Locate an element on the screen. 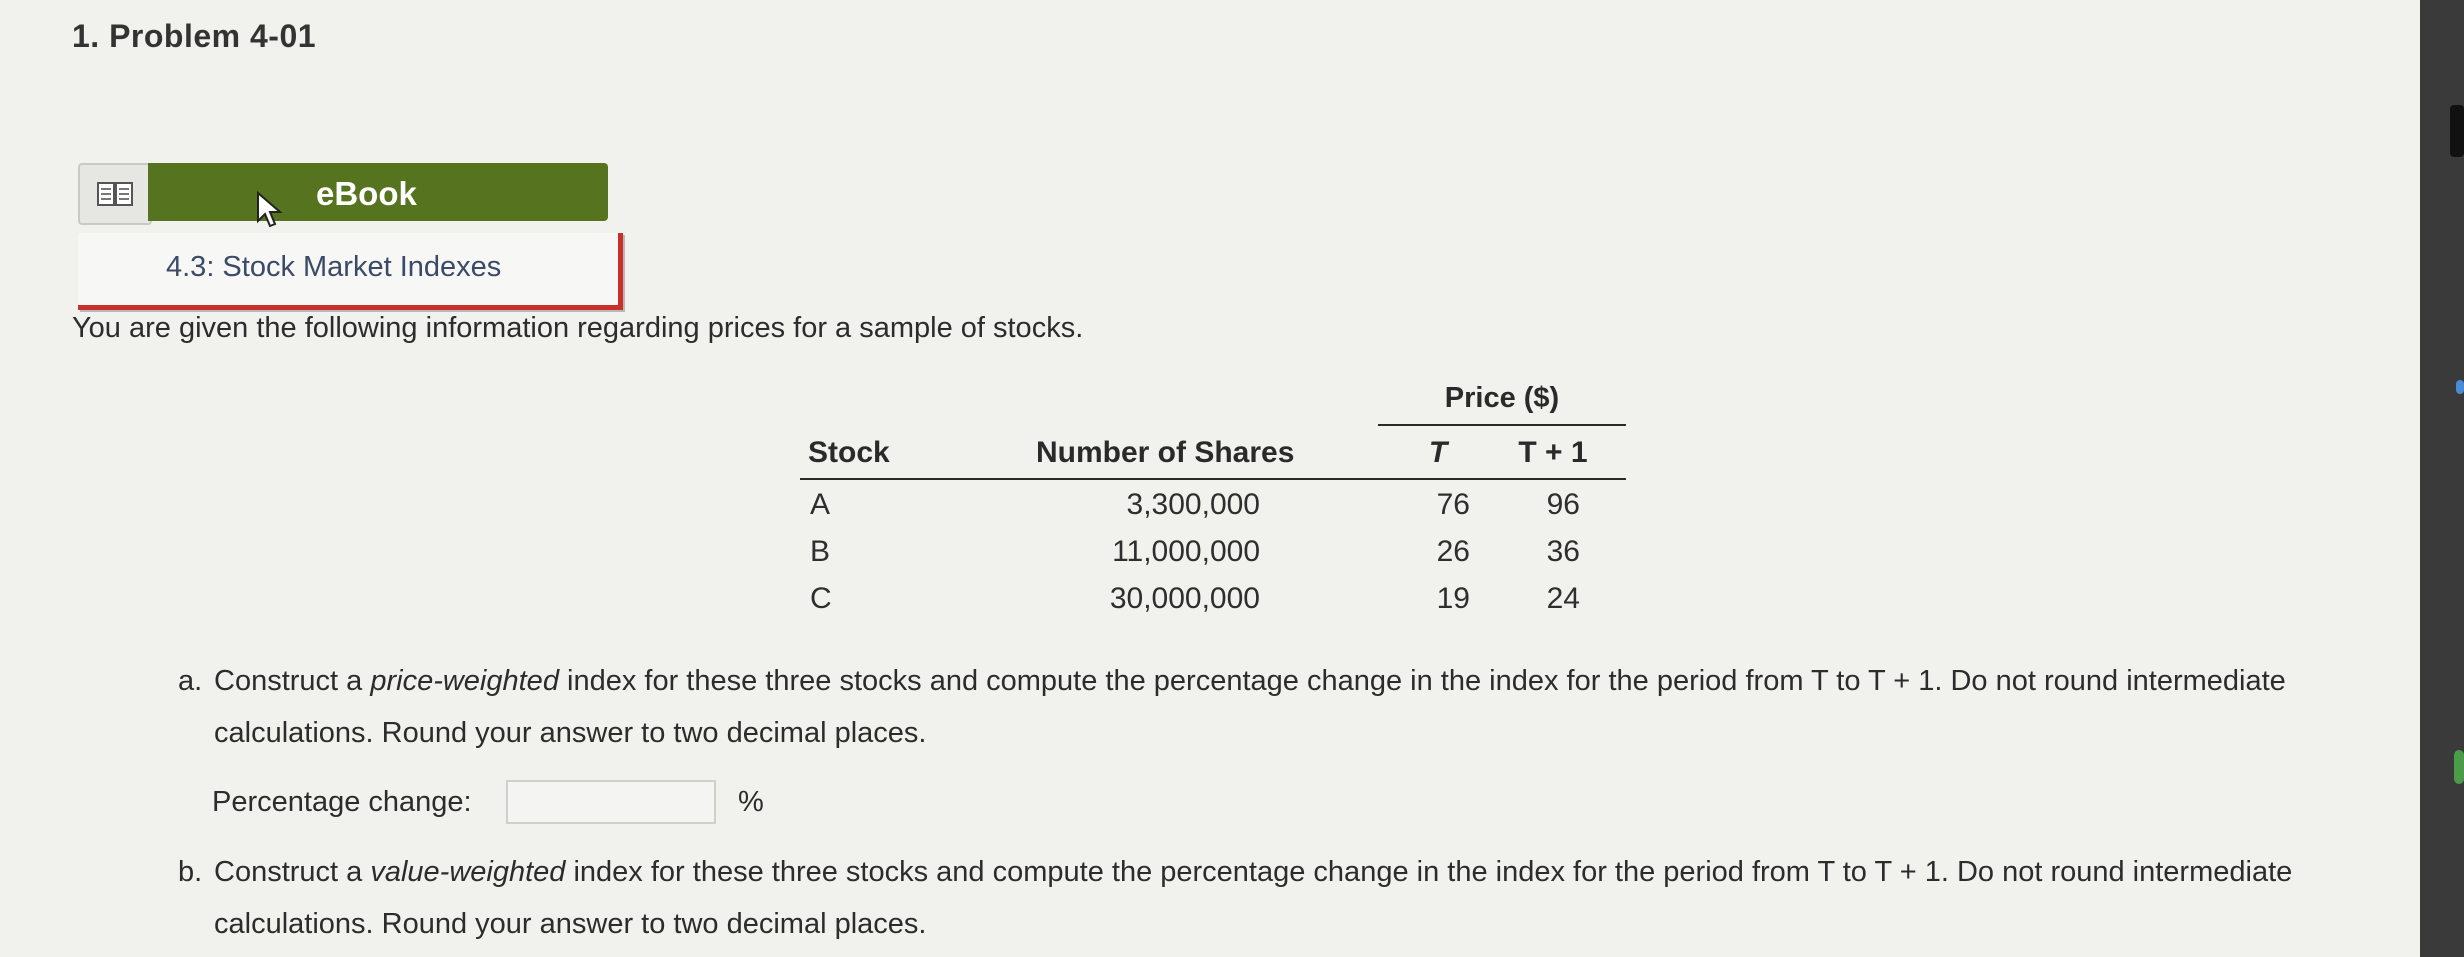 The width and height of the screenshot is (2464, 957). percent-unit: % is located at coordinates (751, 802).